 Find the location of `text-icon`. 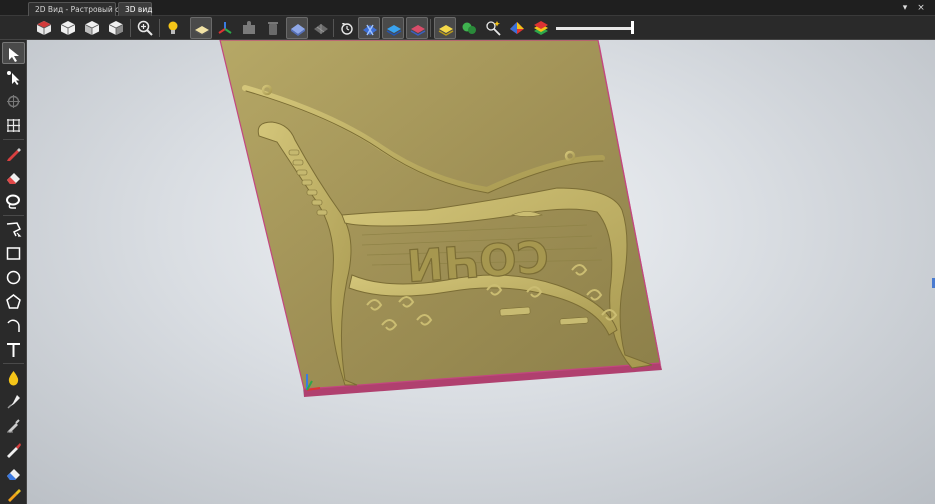

text-icon is located at coordinates (13, 349).